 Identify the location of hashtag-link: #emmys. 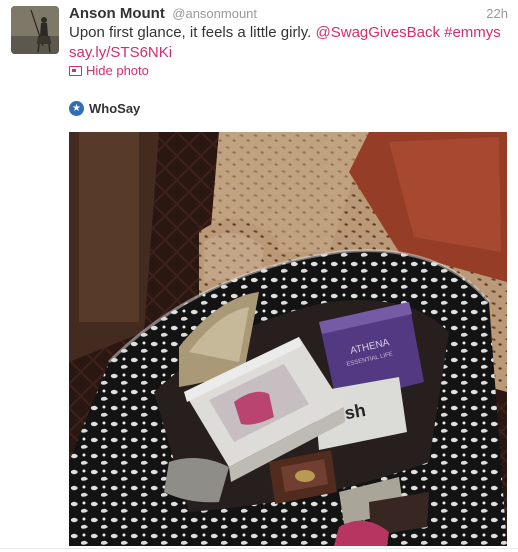
(472, 32).